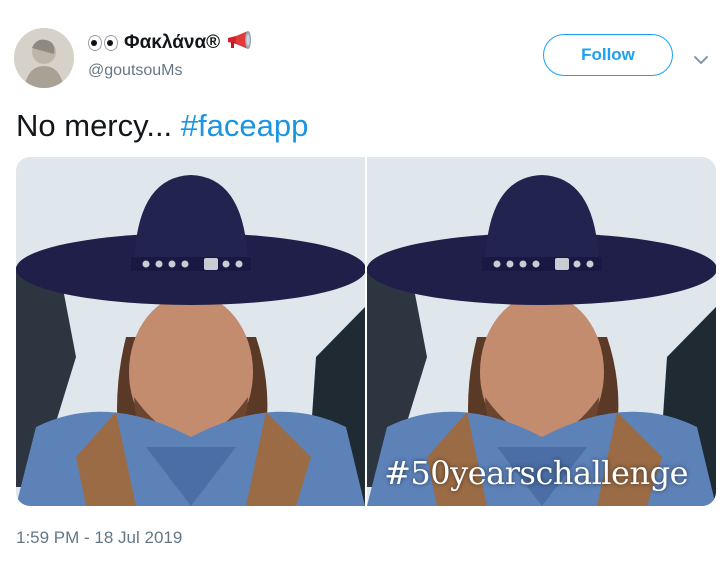 Image resolution: width=724 pixels, height=565 pixels. What do you see at coordinates (701, 58) in the screenshot?
I see `chevron-down-icon` at bounding box center [701, 58].